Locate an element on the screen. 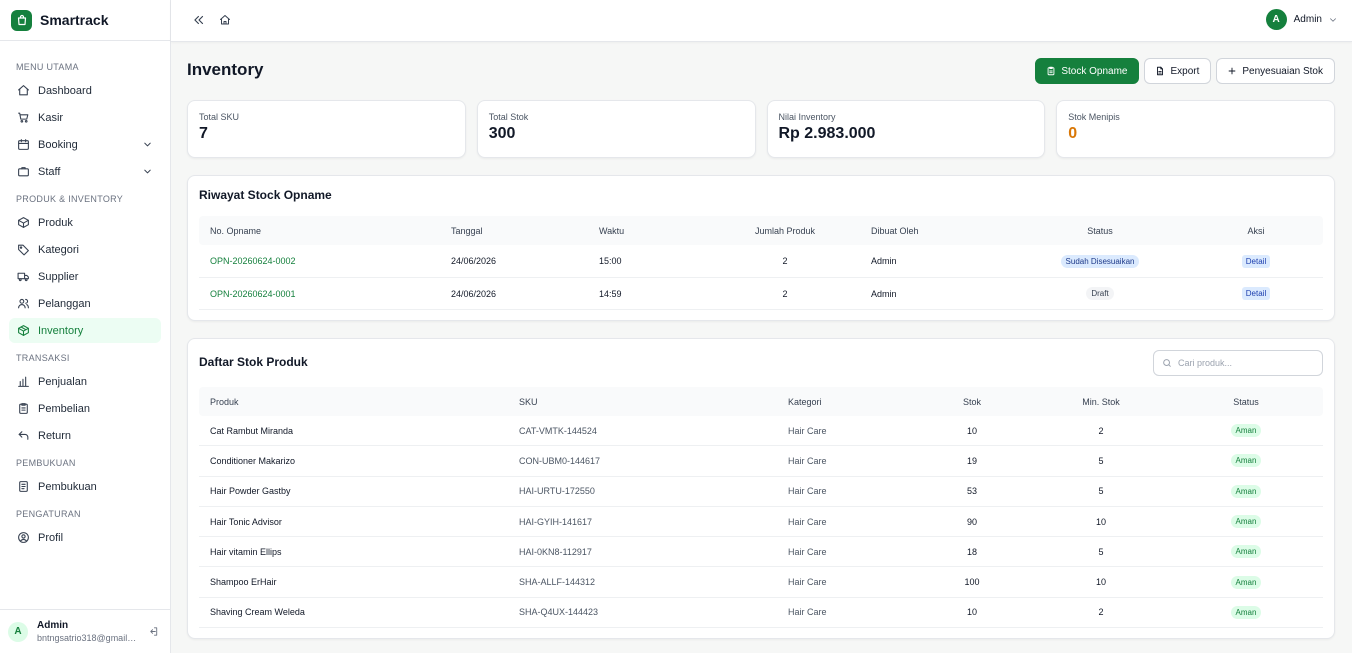  col-header-sku: SKU is located at coordinates (528, 401).